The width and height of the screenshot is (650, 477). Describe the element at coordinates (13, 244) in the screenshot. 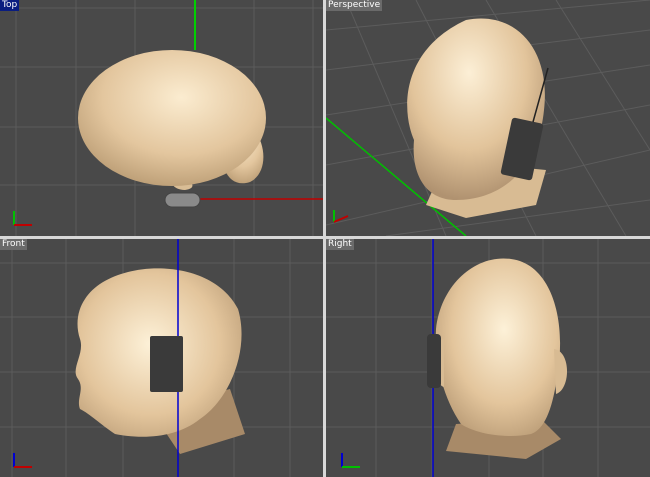

I see `viewport-label-front: Front` at that location.